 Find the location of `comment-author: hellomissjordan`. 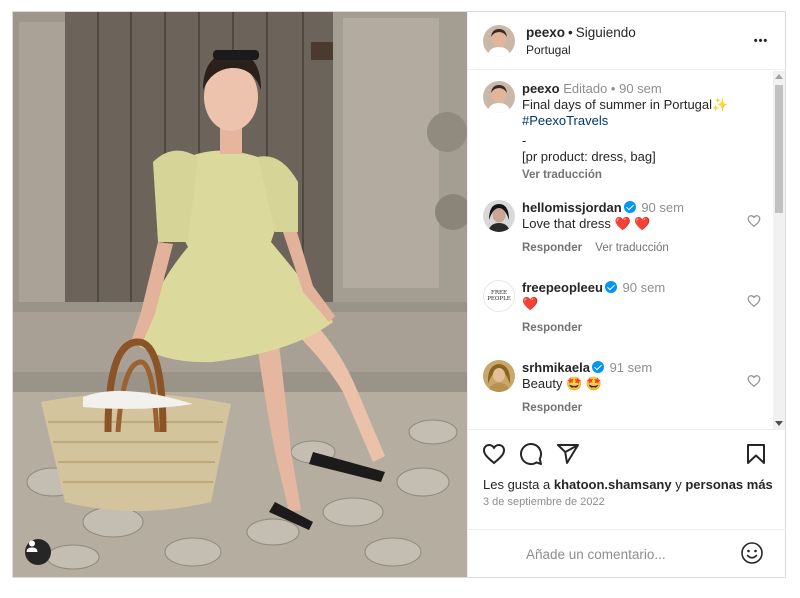

comment-author: hellomissjordan is located at coordinates (572, 207).